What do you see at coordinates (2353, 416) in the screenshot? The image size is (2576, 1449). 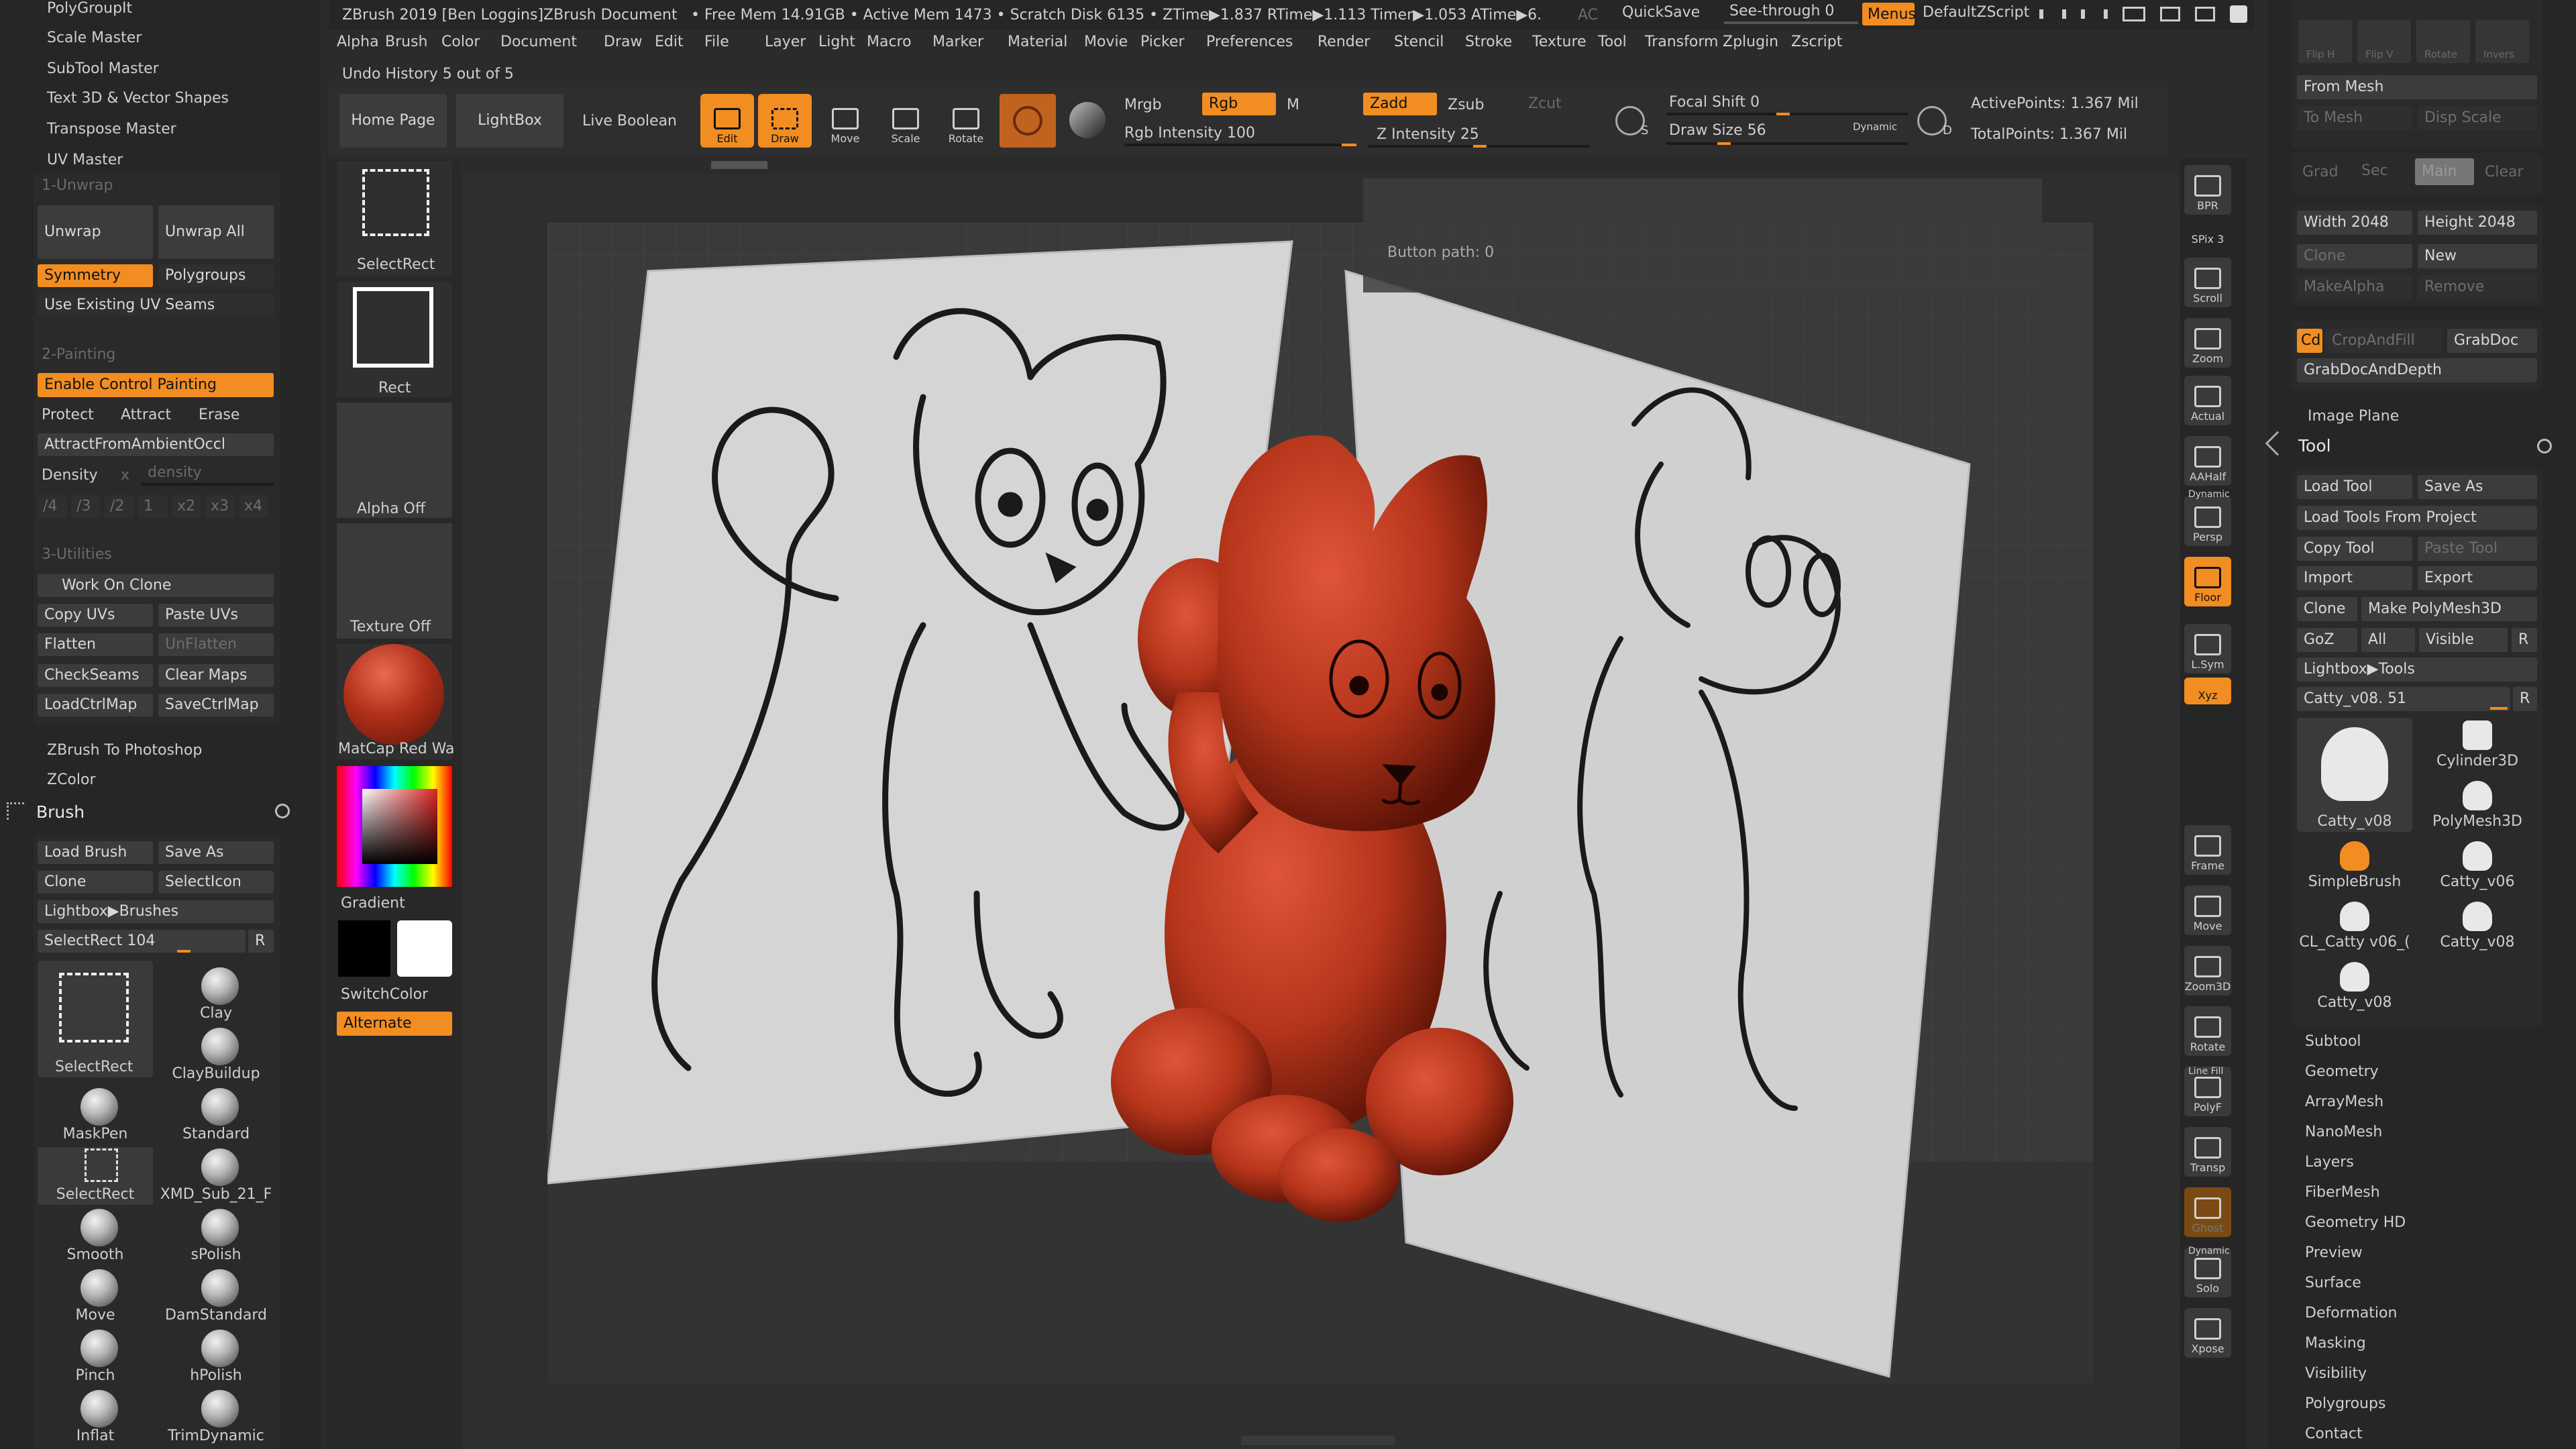 I see `image-plane-item: Image Plane` at bounding box center [2353, 416].